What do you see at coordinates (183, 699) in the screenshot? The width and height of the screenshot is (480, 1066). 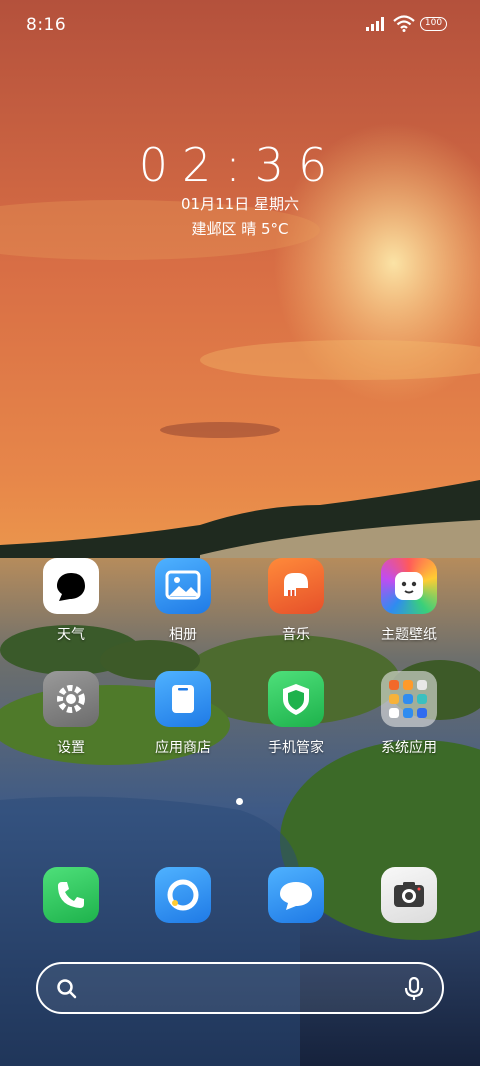 I see `app-store-icon` at bounding box center [183, 699].